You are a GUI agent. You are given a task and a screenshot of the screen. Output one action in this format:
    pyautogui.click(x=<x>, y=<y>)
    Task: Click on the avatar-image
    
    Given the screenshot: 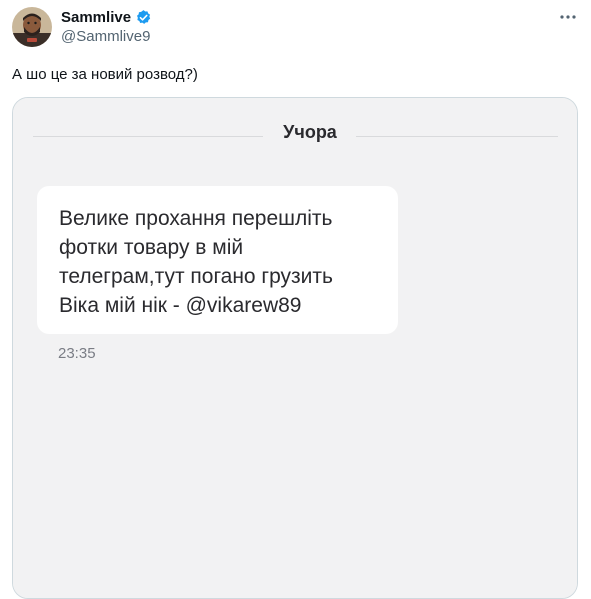 What is the action you would take?
    pyautogui.click(x=32, y=27)
    